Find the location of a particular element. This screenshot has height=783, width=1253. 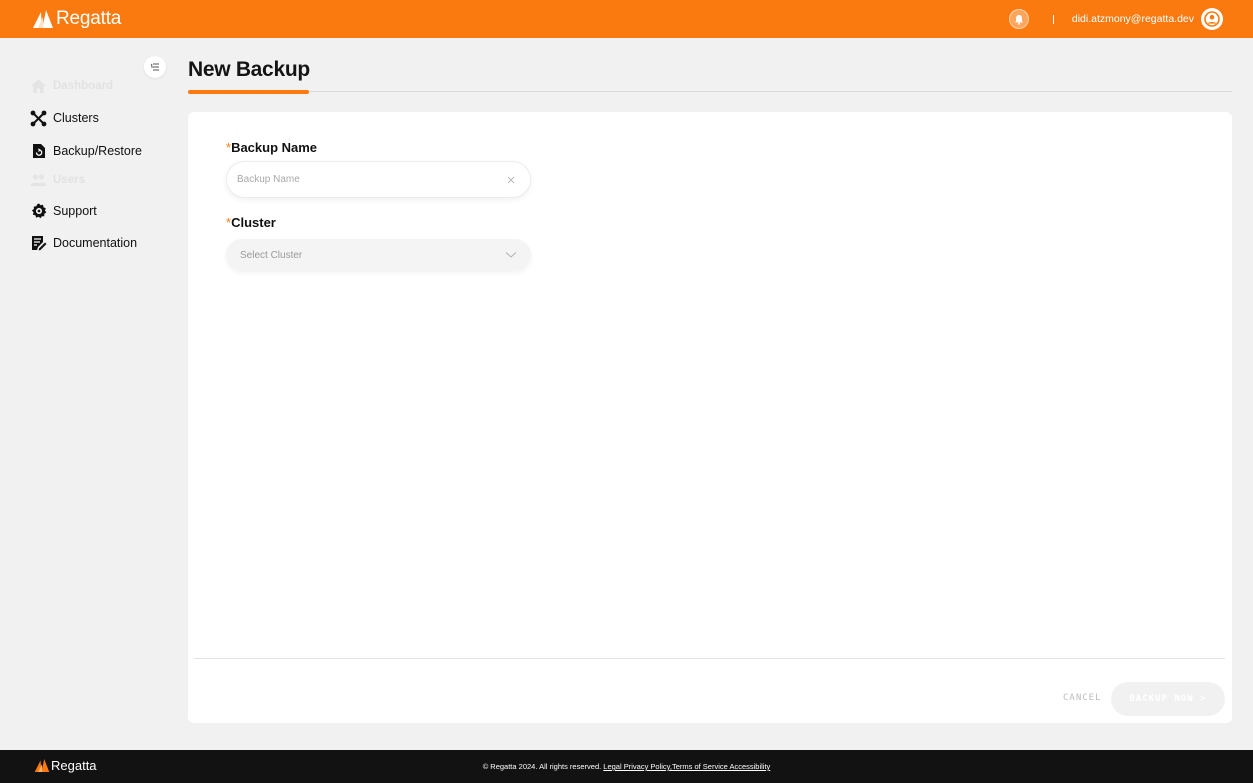

home-icon is located at coordinates (38, 86).